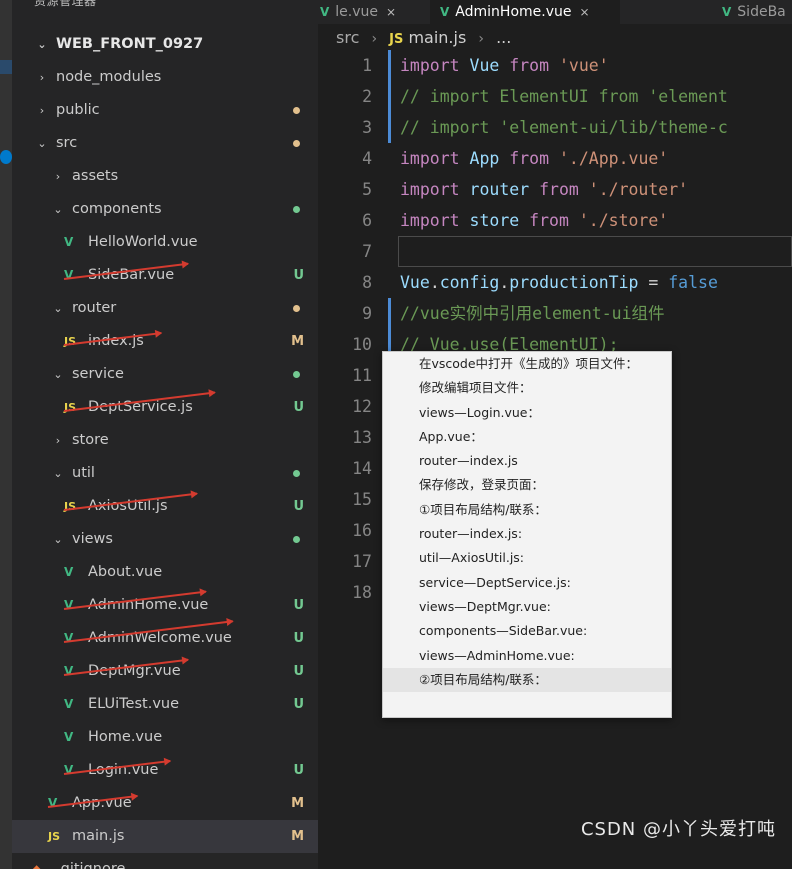  I want to click on tree-item-axiosutil-js: JS AxiosUtil.js U, so click(165, 506).